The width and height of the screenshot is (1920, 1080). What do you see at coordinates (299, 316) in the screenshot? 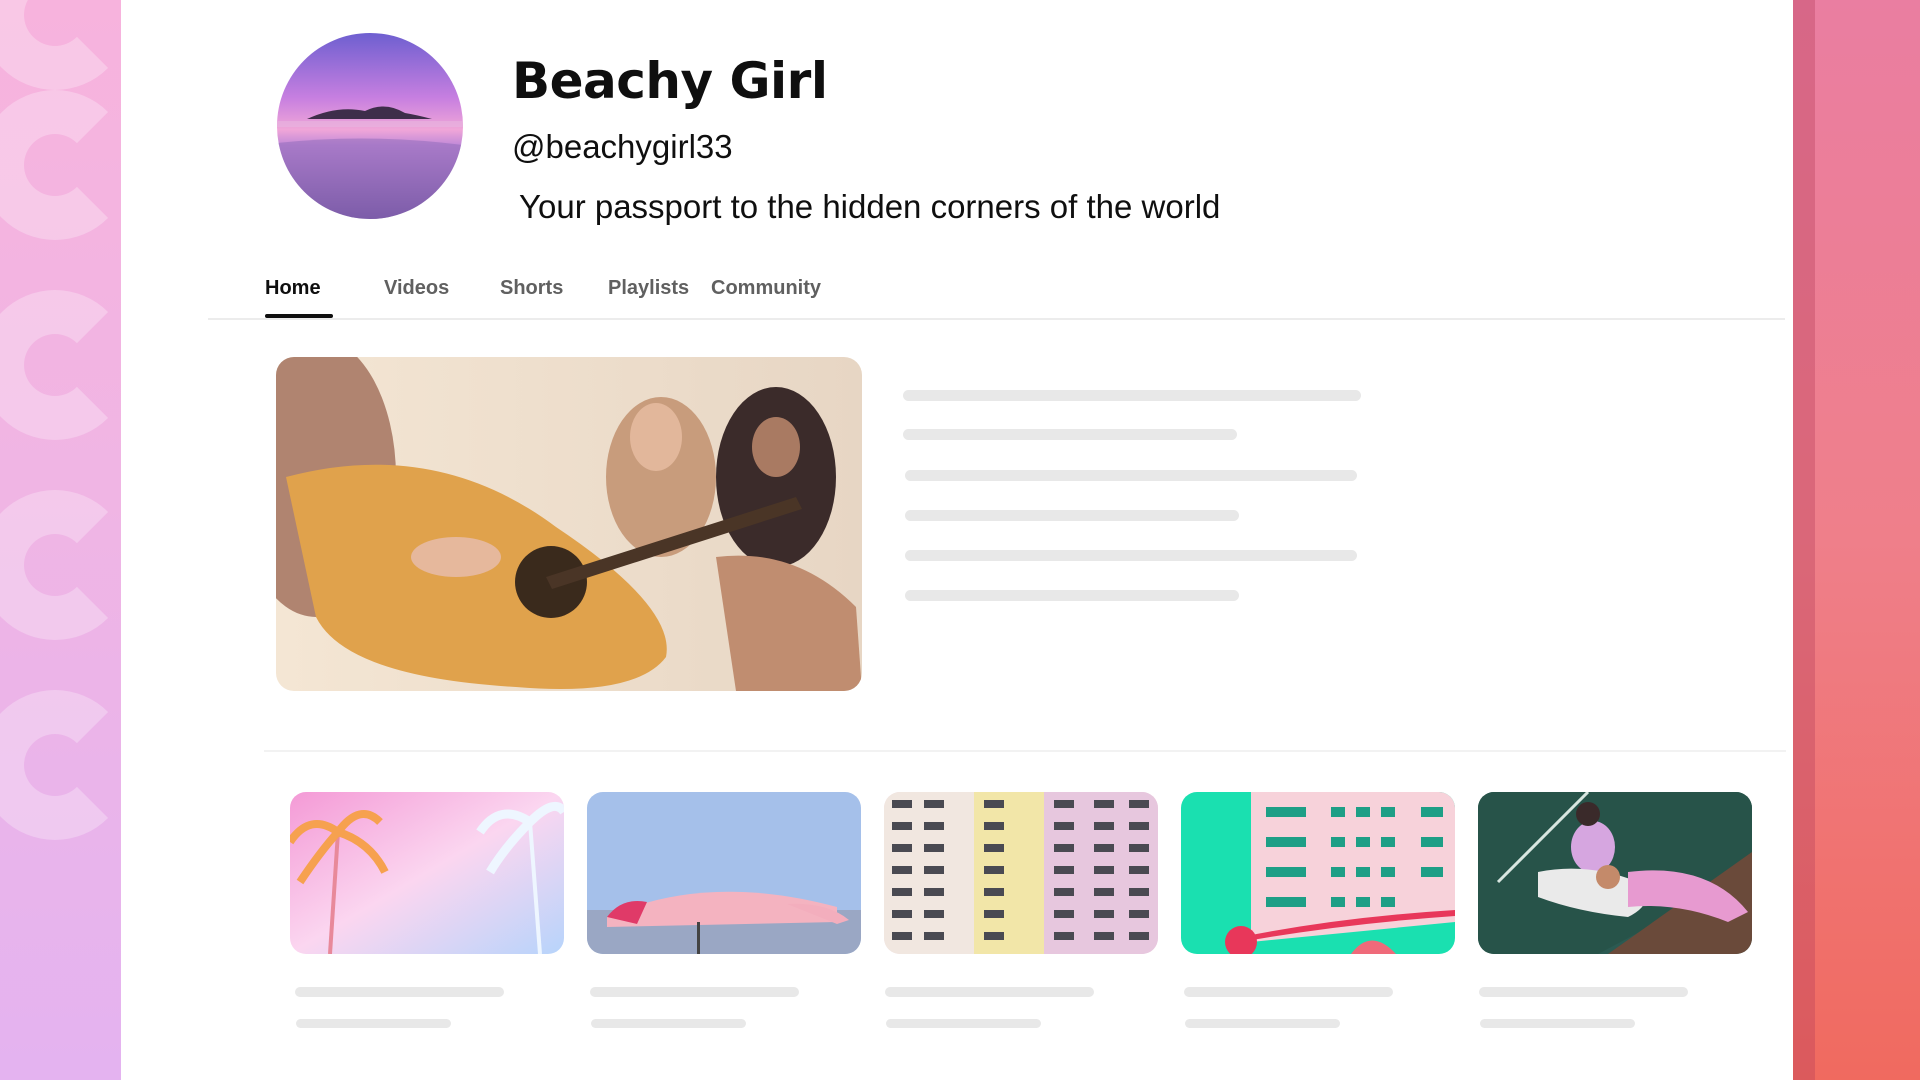
I see `active-tab-indicator` at bounding box center [299, 316].